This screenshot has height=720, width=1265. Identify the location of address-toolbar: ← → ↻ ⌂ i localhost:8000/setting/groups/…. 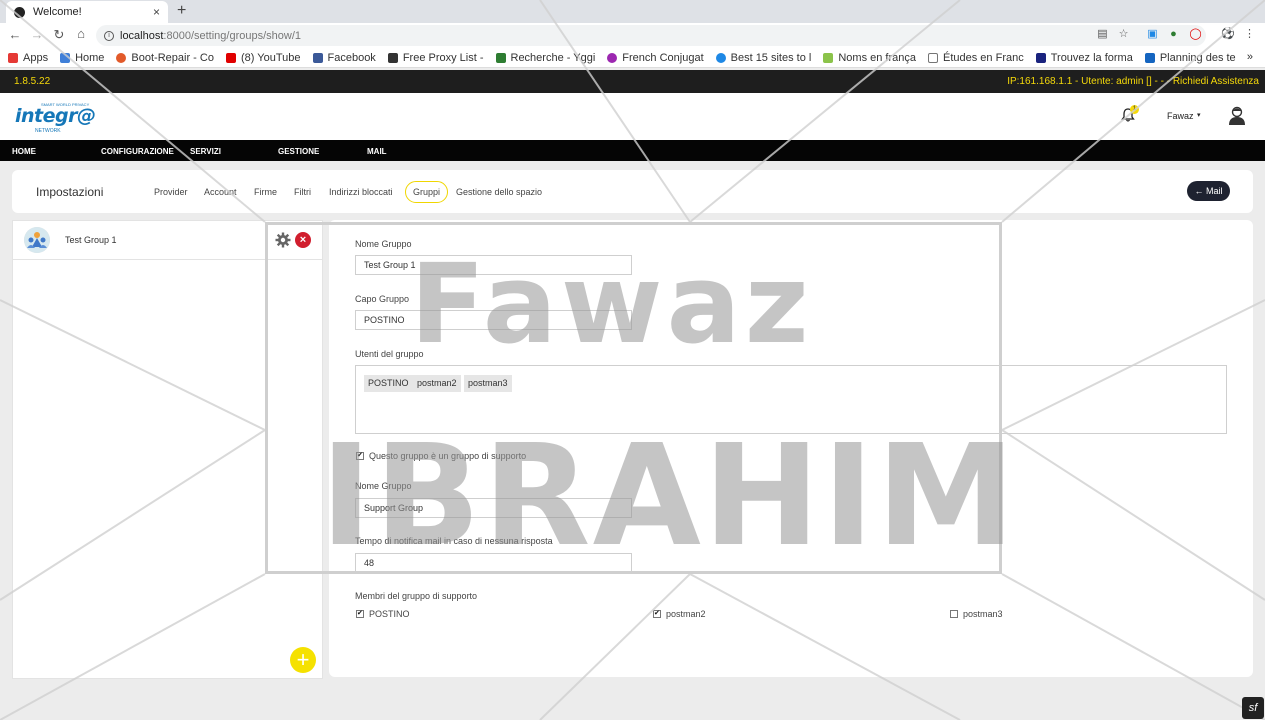
(632, 35).